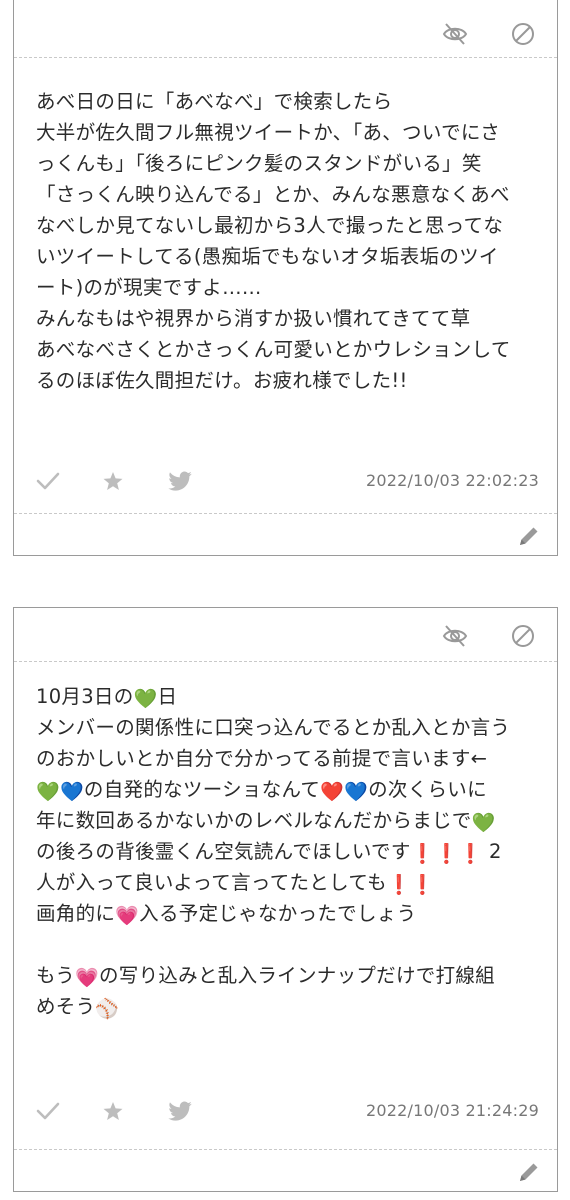 Image resolution: width=570 pixels, height=1200 pixels. What do you see at coordinates (253, 318) in the screenshot?
I see `post-line: みんなもはや視界から消すか扱い慣れてきてて草` at bounding box center [253, 318].